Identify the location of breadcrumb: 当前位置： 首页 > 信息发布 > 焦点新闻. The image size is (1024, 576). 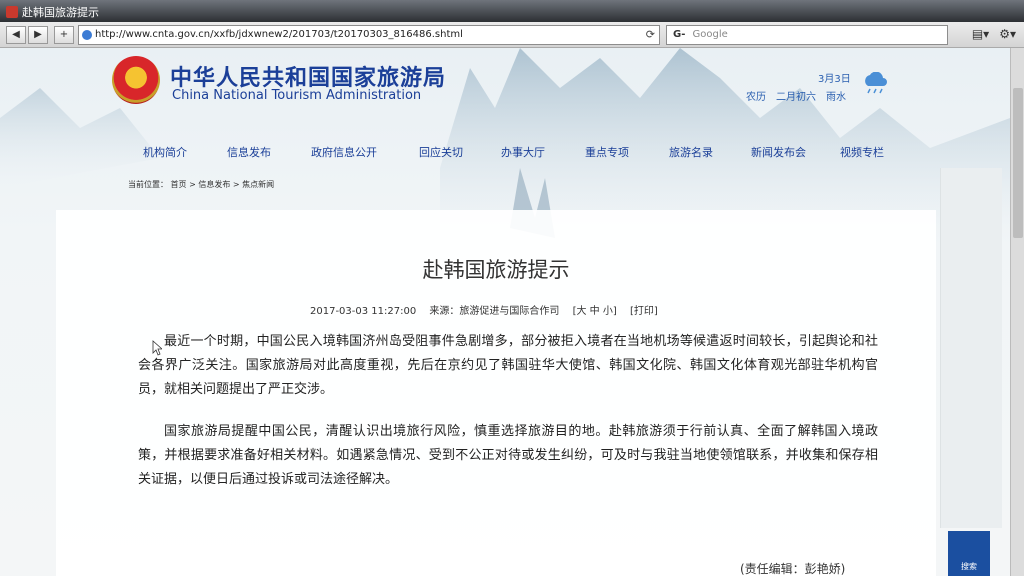
(201, 184).